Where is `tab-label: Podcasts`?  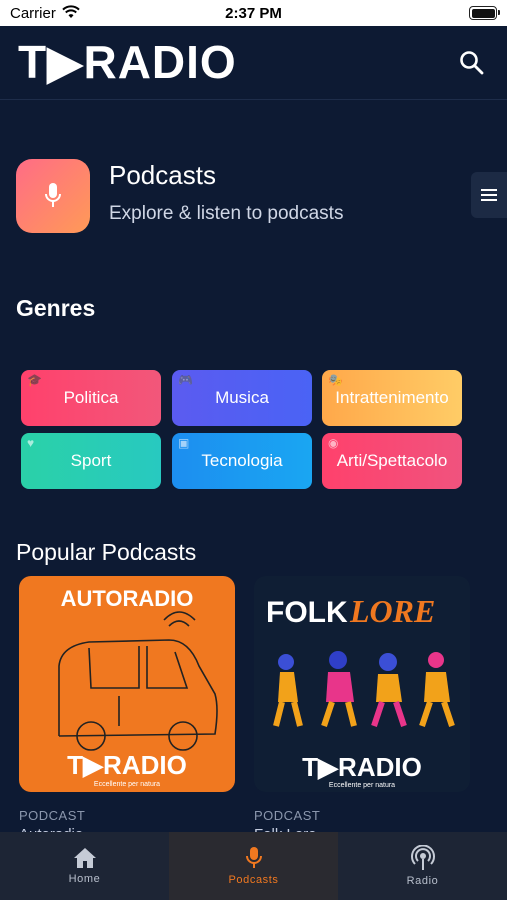 tab-label: Podcasts is located at coordinates (253, 880).